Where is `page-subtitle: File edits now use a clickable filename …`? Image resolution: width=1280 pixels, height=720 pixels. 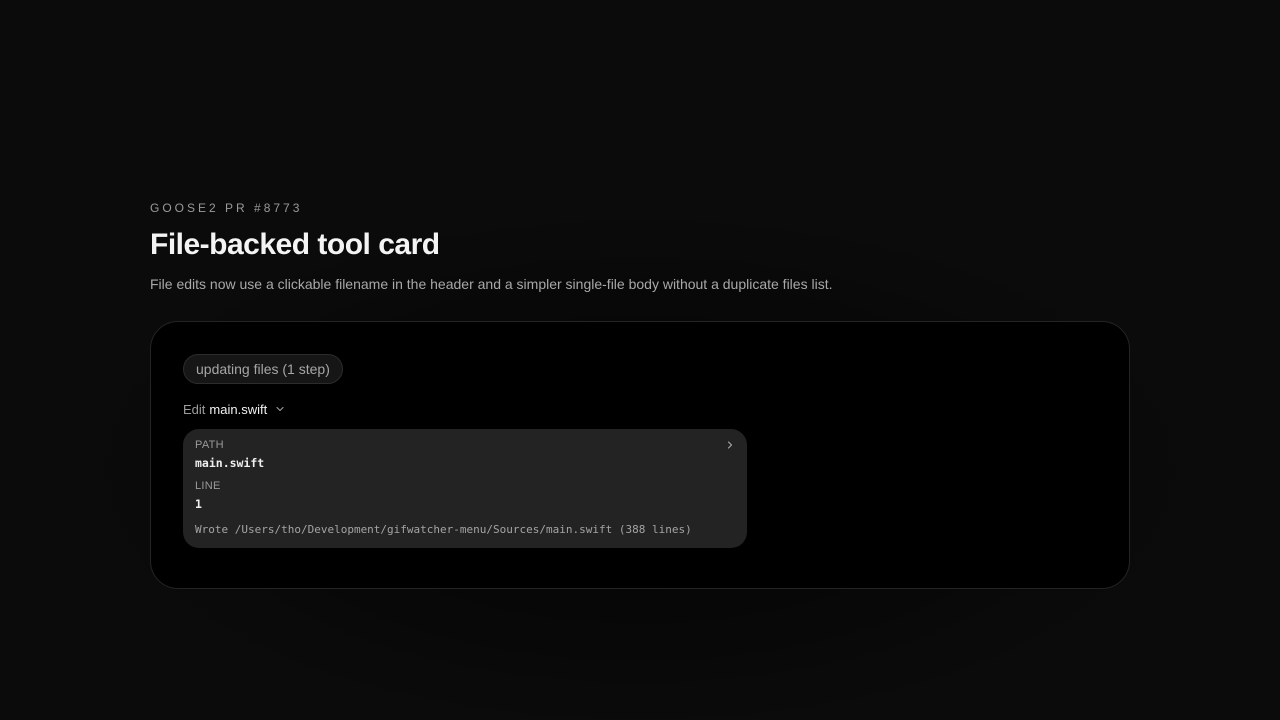 page-subtitle: File edits now use a clickable filename … is located at coordinates (491, 284).